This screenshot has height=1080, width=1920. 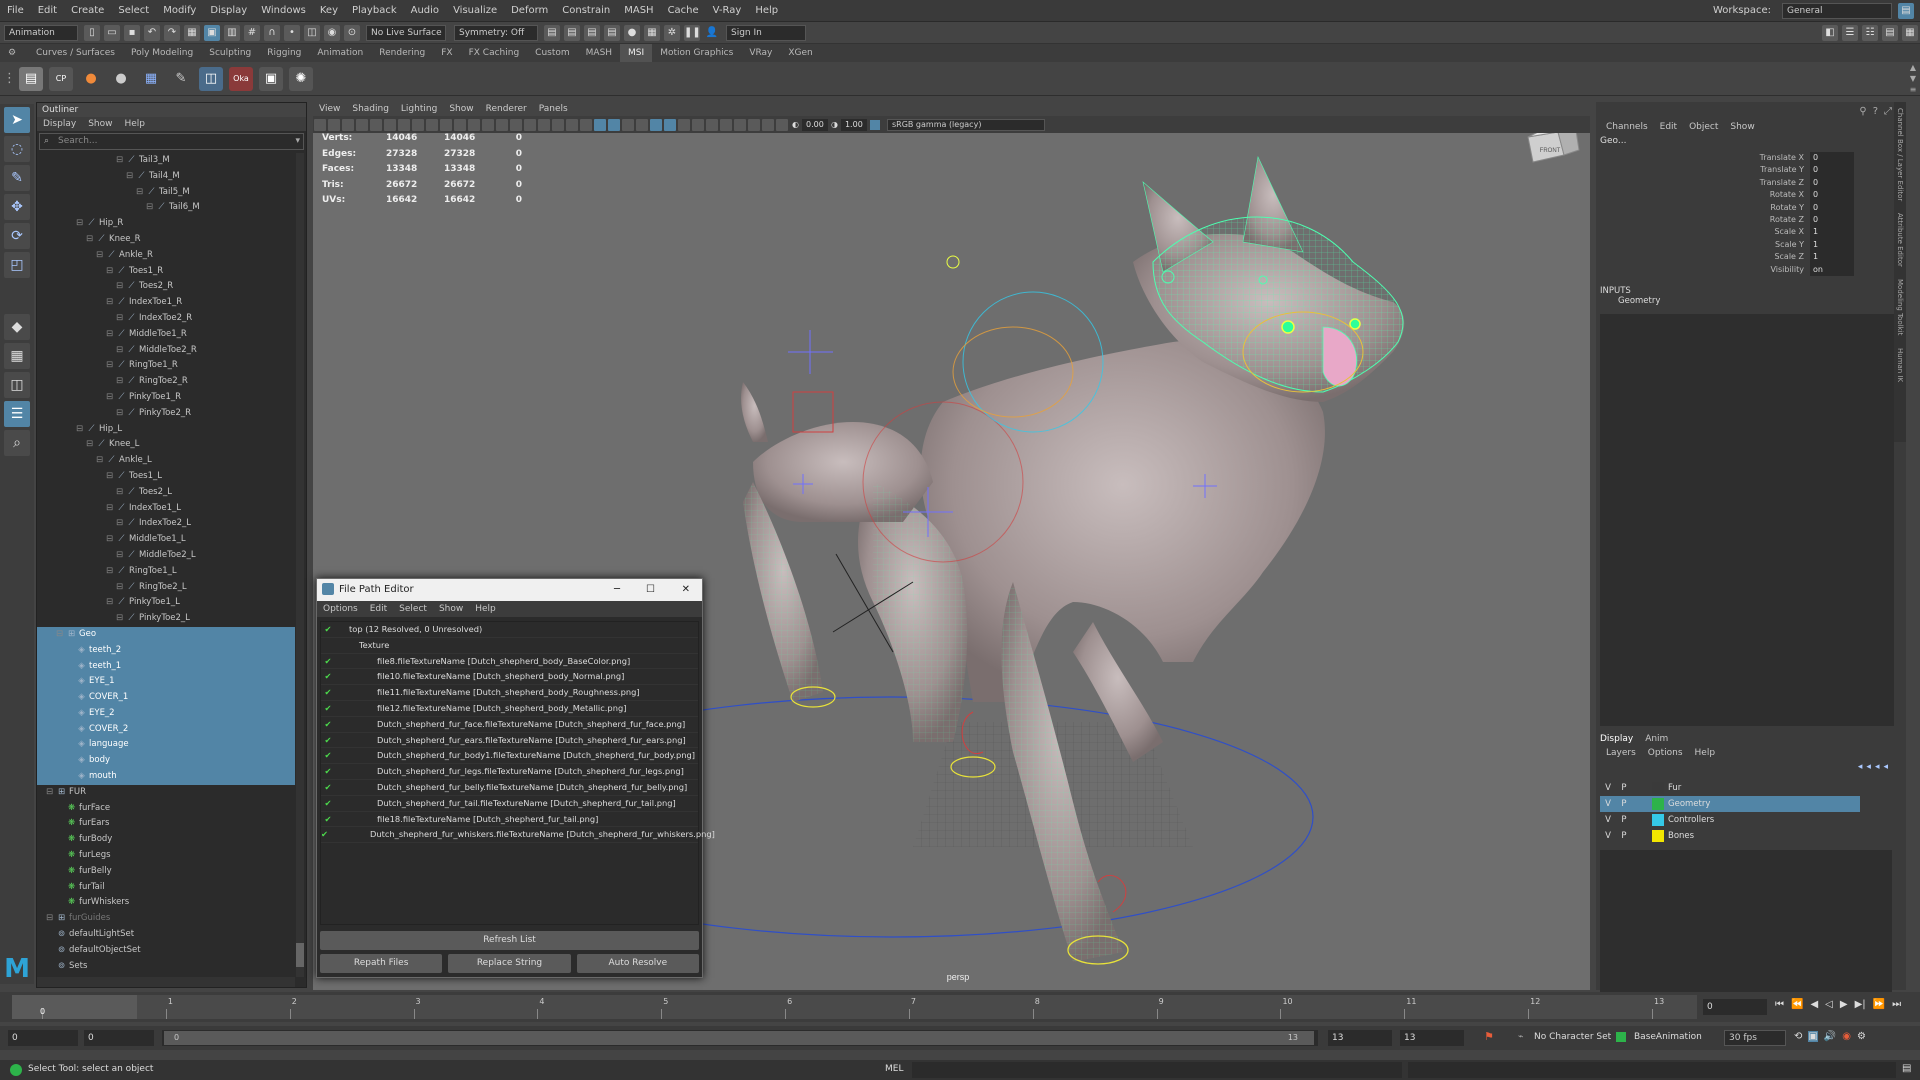 What do you see at coordinates (166, 903) in the screenshot?
I see `outliner-row: ❋ furWhiskers` at bounding box center [166, 903].